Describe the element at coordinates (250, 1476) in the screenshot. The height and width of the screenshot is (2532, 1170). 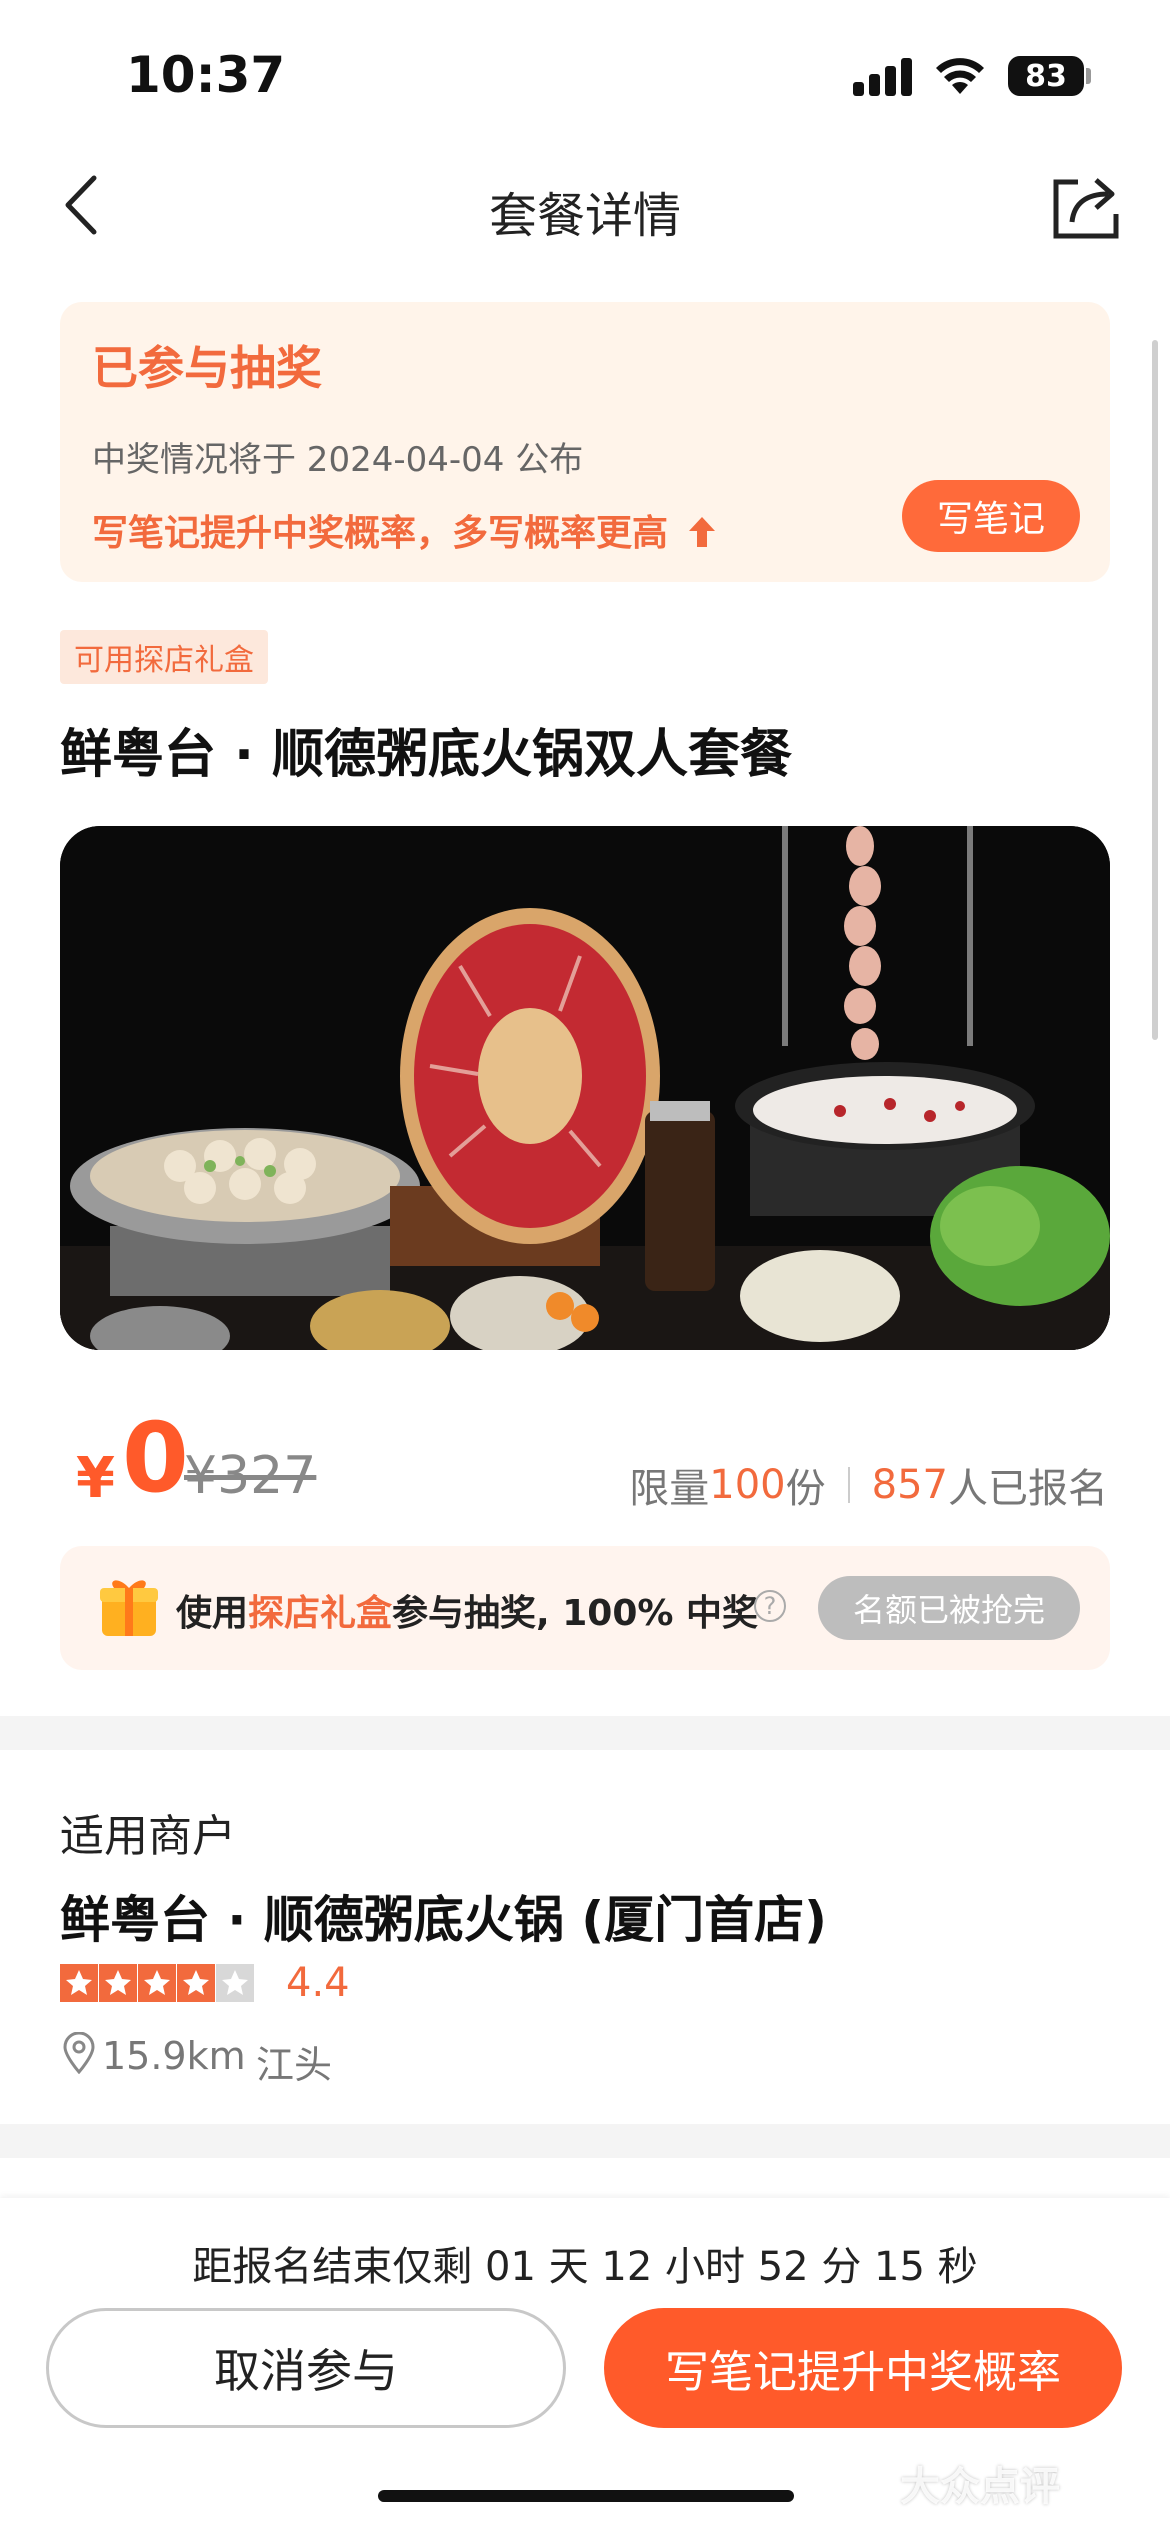
I see `original-price: ¥327` at that location.